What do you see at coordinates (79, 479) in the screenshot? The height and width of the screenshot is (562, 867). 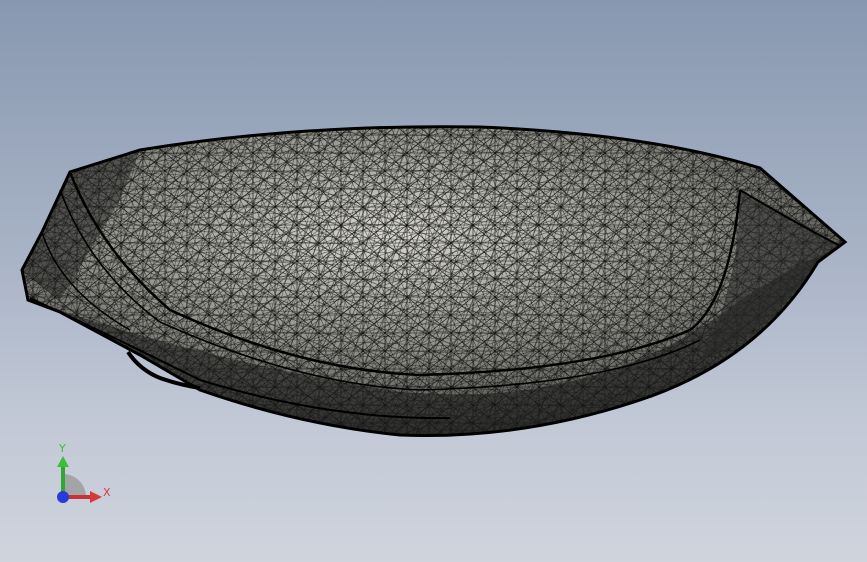 I see `triad-graphic` at bounding box center [79, 479].